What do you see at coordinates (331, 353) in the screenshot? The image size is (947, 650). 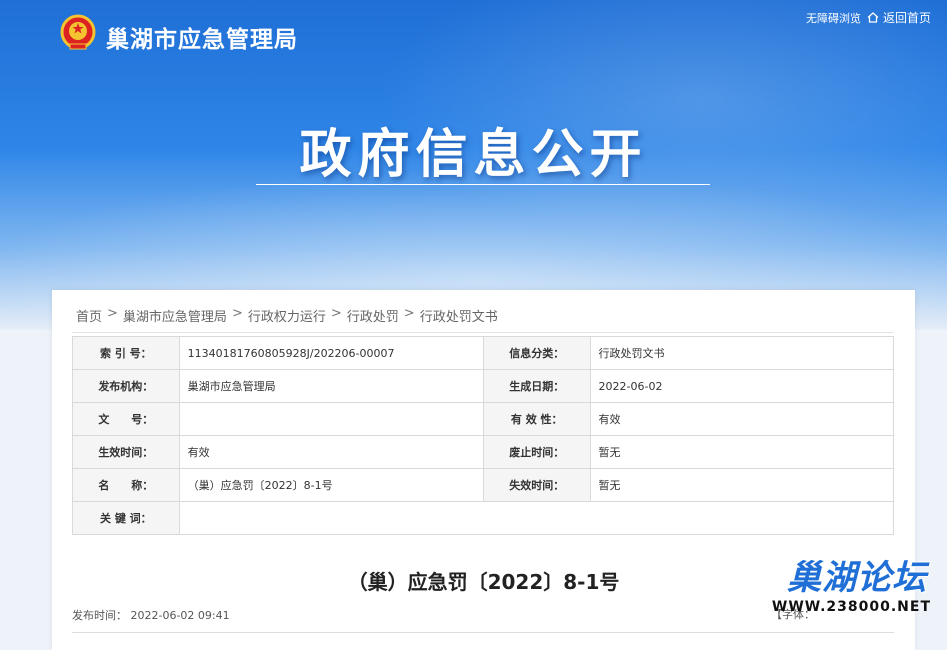 I see `info-value: 11340181760805928J/202206-00007` at bounding box center [331, 353].